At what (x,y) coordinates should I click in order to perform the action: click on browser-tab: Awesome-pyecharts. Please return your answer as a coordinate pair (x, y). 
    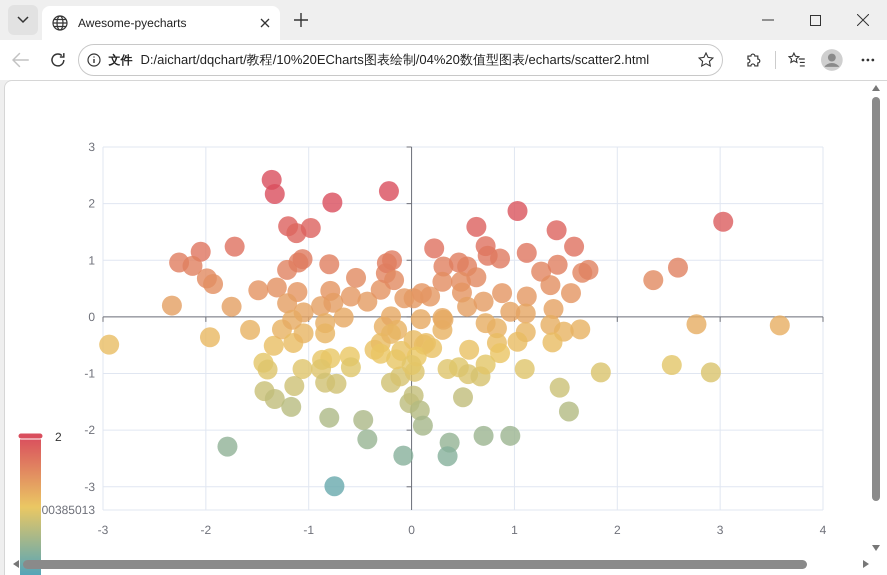
    Looking at the image, I should click on (161, 23).